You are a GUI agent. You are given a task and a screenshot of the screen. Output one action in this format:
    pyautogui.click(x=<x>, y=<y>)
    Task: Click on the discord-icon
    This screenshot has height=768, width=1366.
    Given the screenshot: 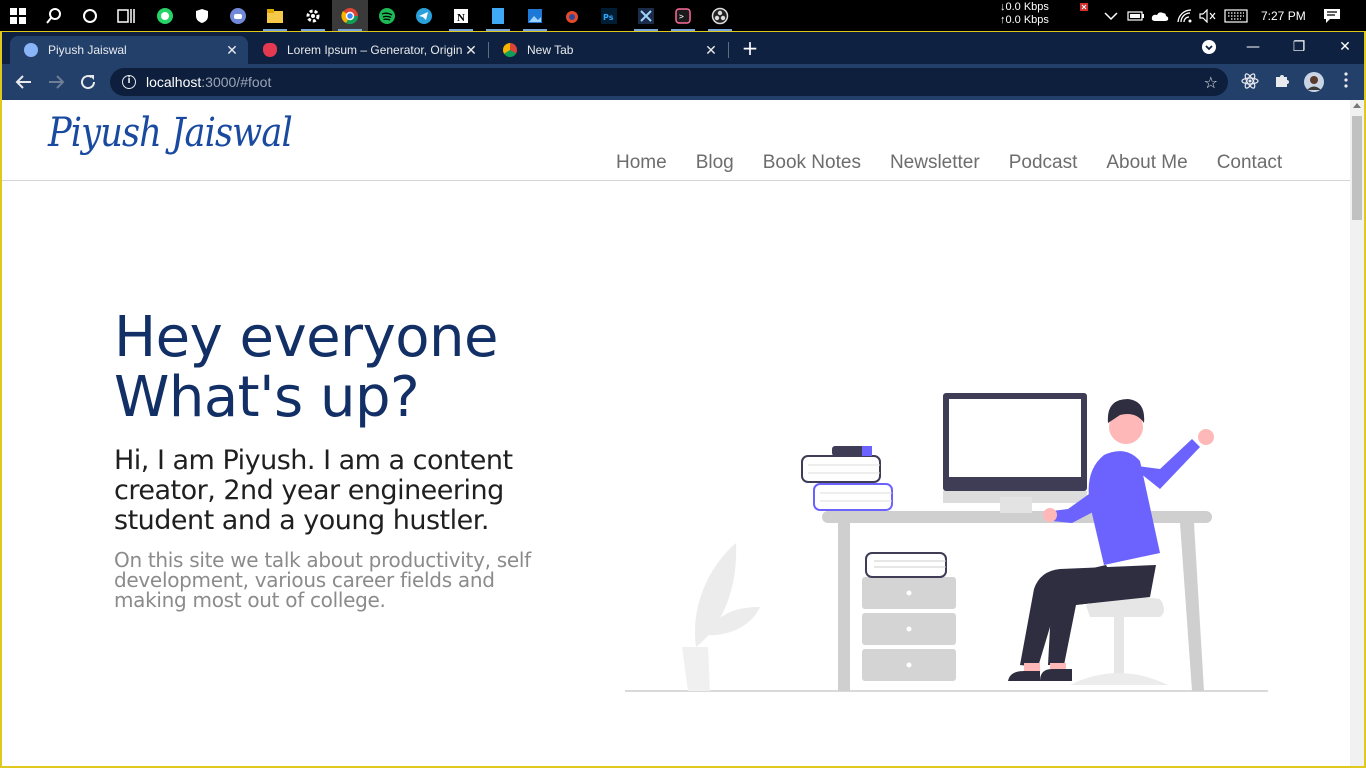 What is the action you would take?
    pyautogui.click(x=238, y=15)
    